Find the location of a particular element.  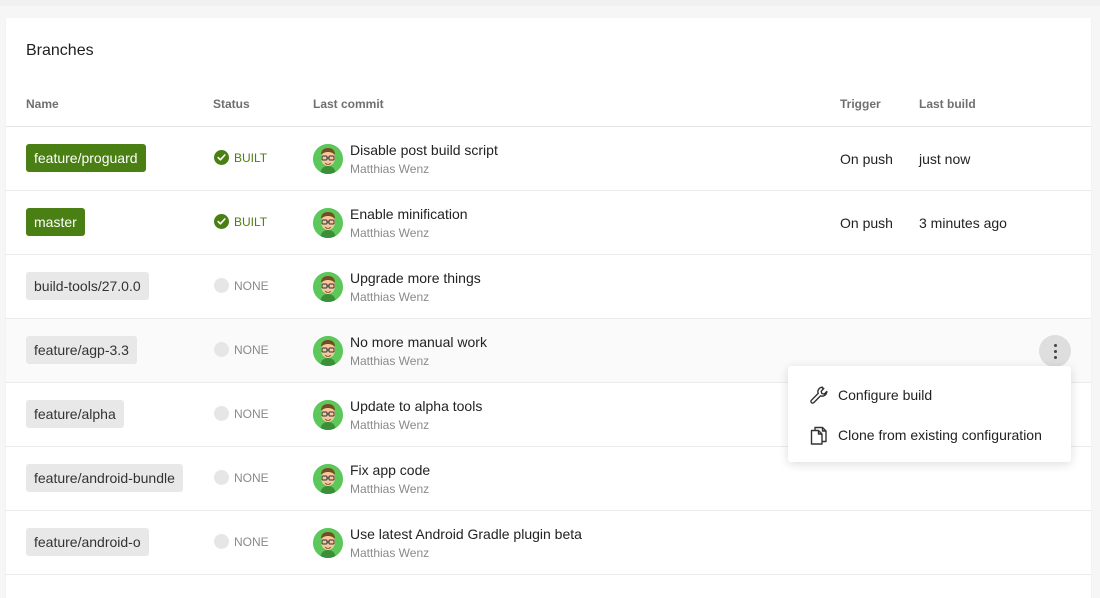

column-header-trigger: Trigger is located at coordinates (860, 104).